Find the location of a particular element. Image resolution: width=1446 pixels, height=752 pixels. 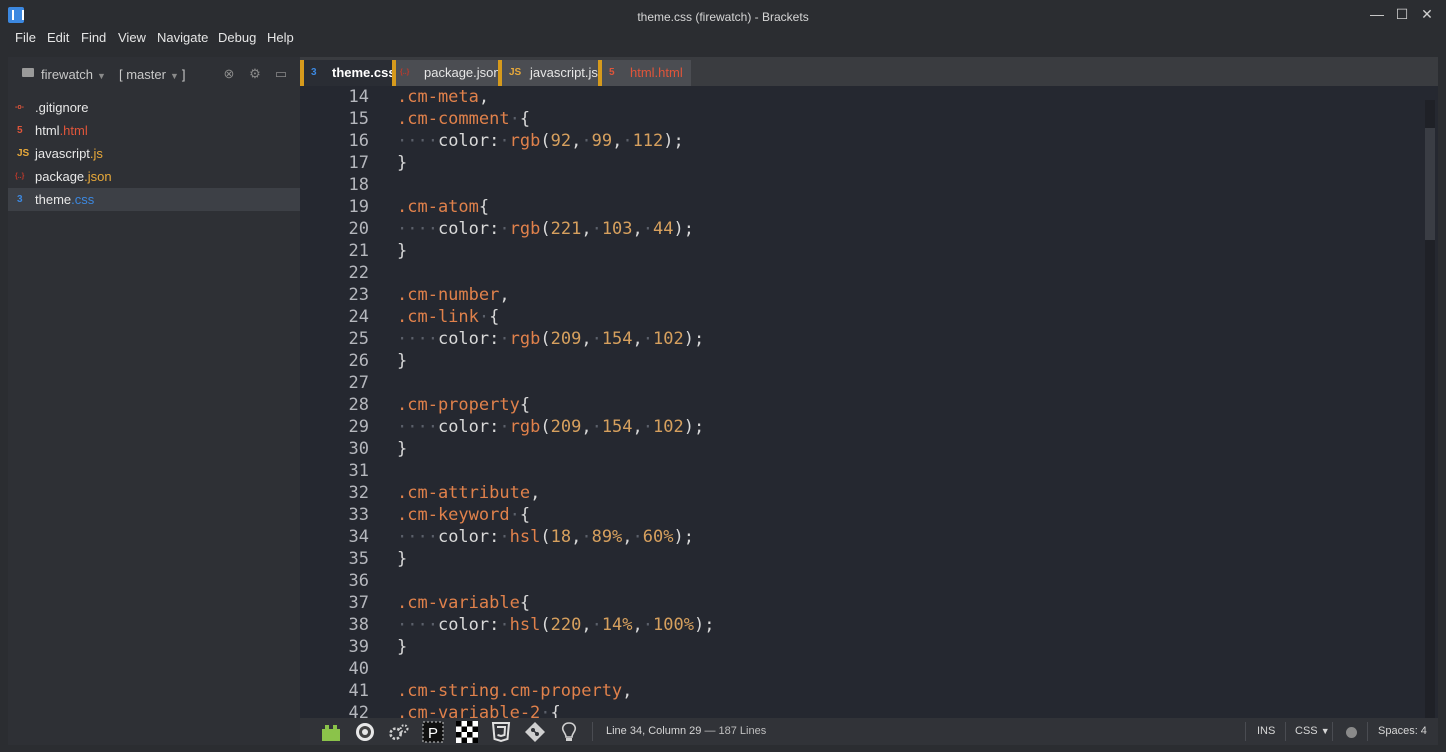

code-token: .cm-keyword is located at coordinates (453, 515).